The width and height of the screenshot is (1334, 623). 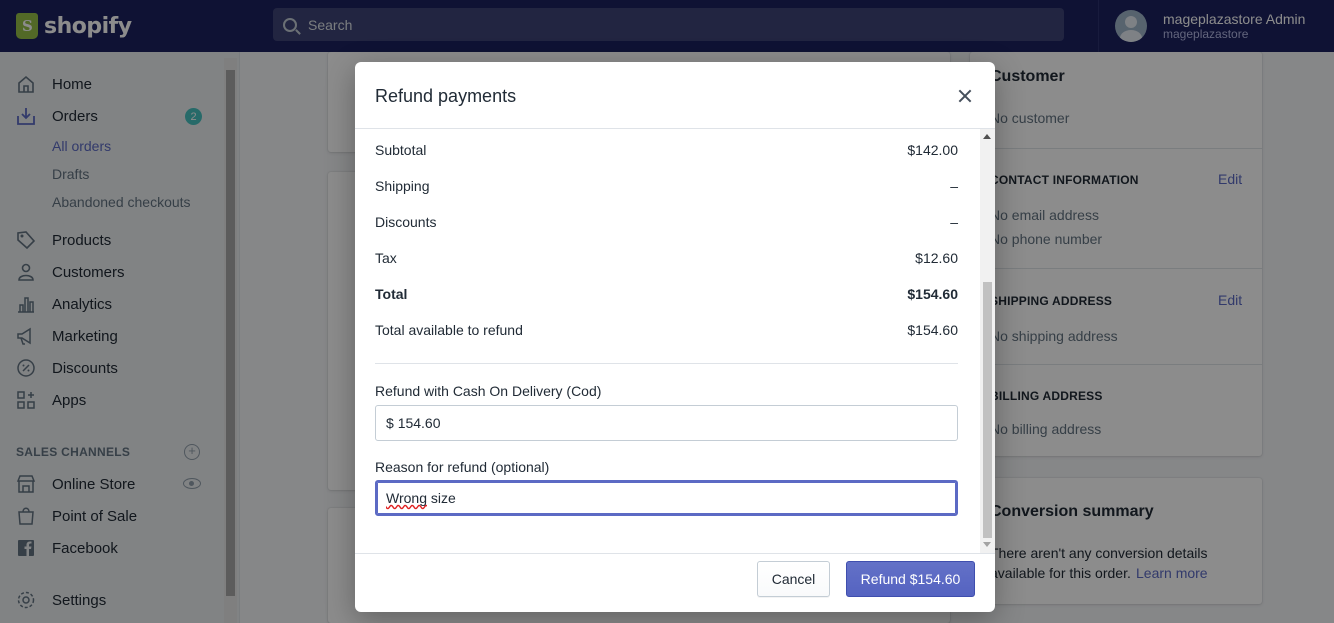 I want to click on misspelled-word: Wrong, so click(x=406, y=498).